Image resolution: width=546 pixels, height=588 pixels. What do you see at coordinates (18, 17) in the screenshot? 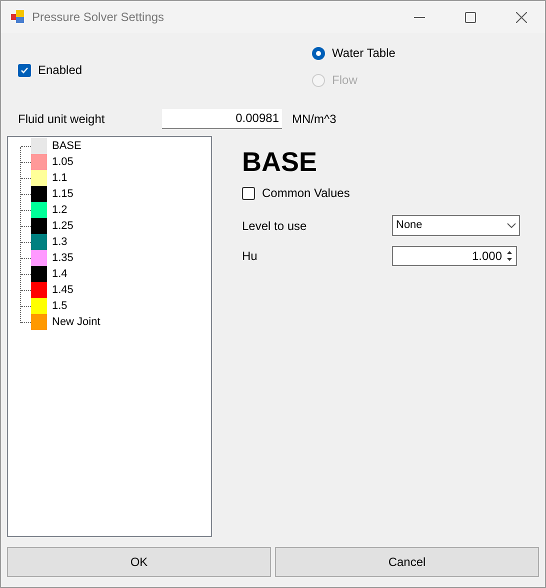
I see `app-icon` at bounding box center [18, 17].